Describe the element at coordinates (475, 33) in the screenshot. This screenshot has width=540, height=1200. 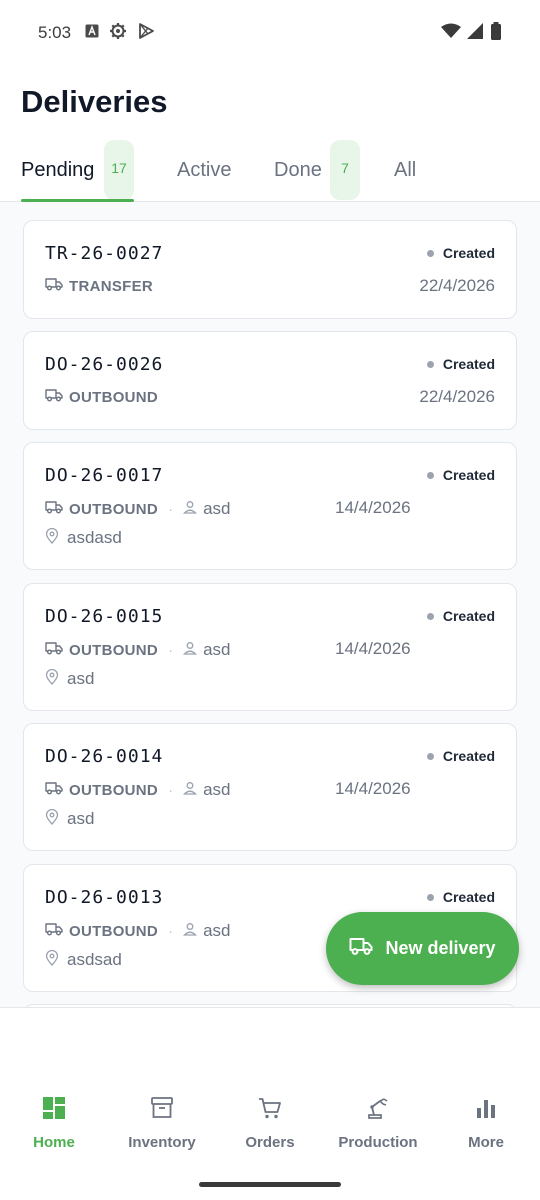
I see `cell-signal-icon` at that location.